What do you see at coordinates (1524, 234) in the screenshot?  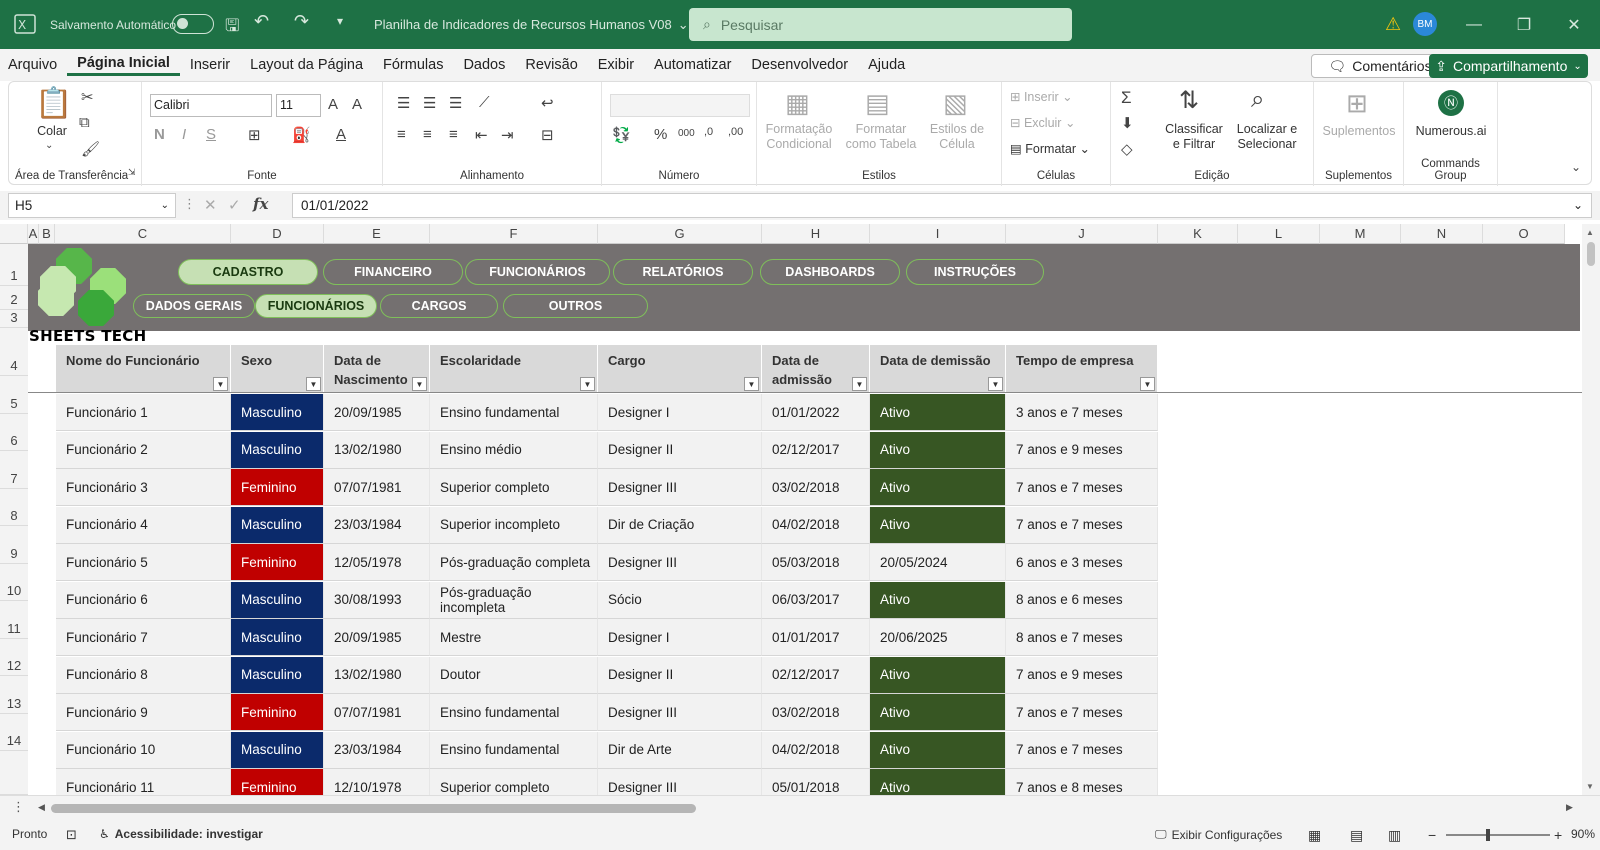 I see `column-header-o: O` at bounding box center [1524, 234].